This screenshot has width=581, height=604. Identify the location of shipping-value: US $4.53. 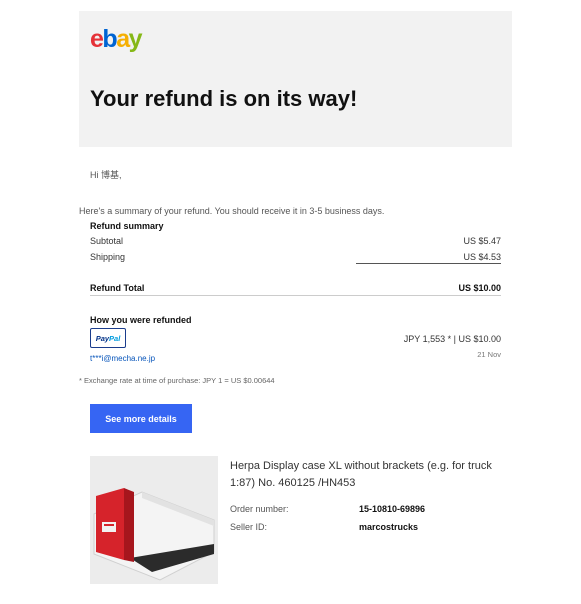
(482, 257).